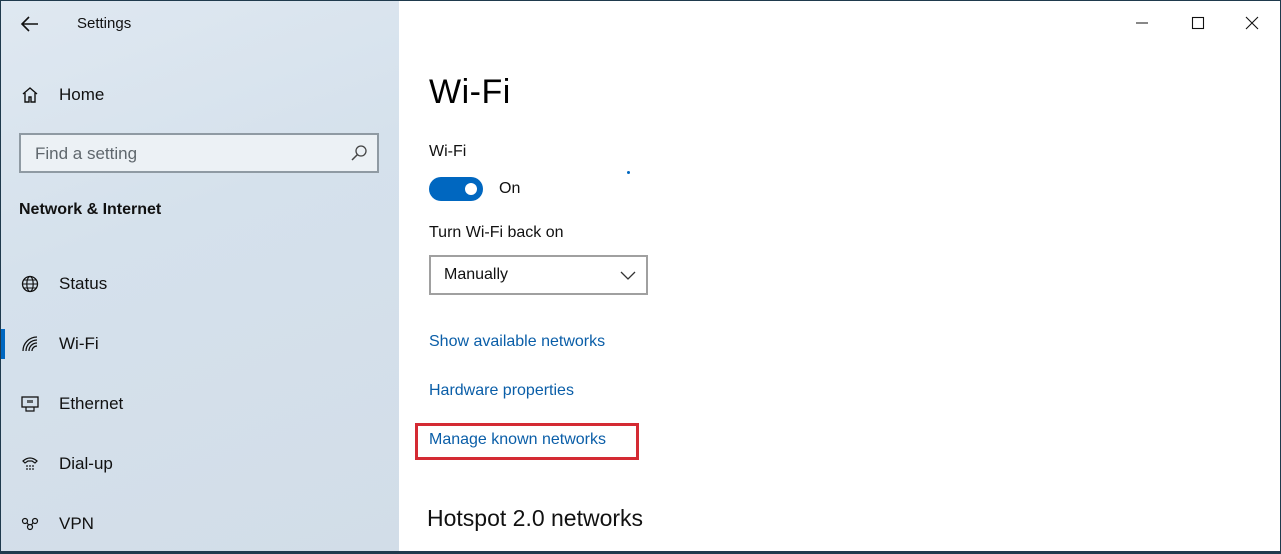 This screenshot has height=554, width=1281. I want to click on maximize-button, so click(1198, 23).